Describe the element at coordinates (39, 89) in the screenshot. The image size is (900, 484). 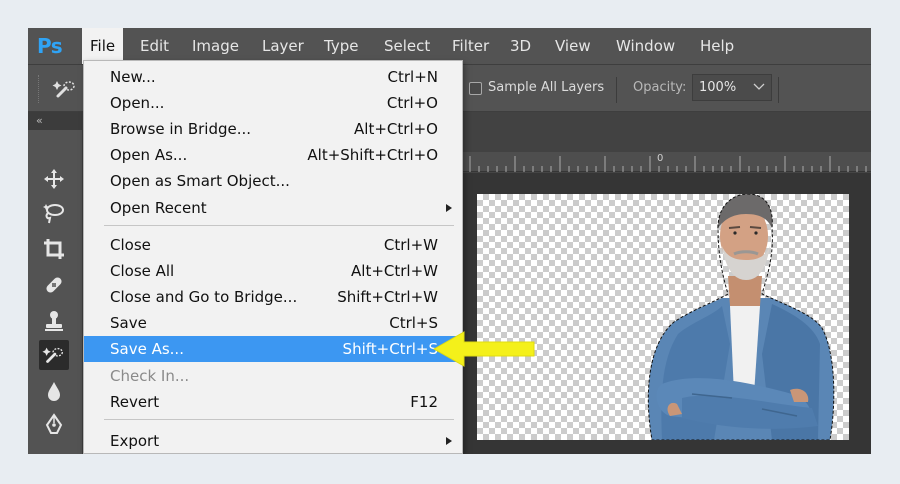
I see `options-bar-grip` at that location.